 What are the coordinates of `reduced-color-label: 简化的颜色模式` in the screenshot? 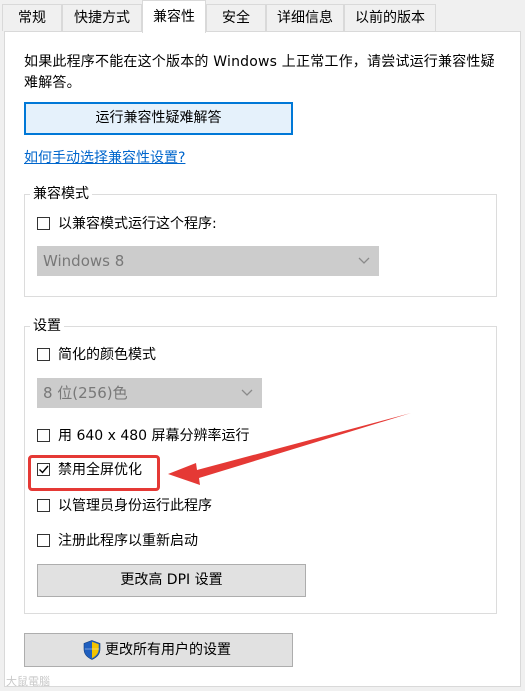 It's located at (107, 355).